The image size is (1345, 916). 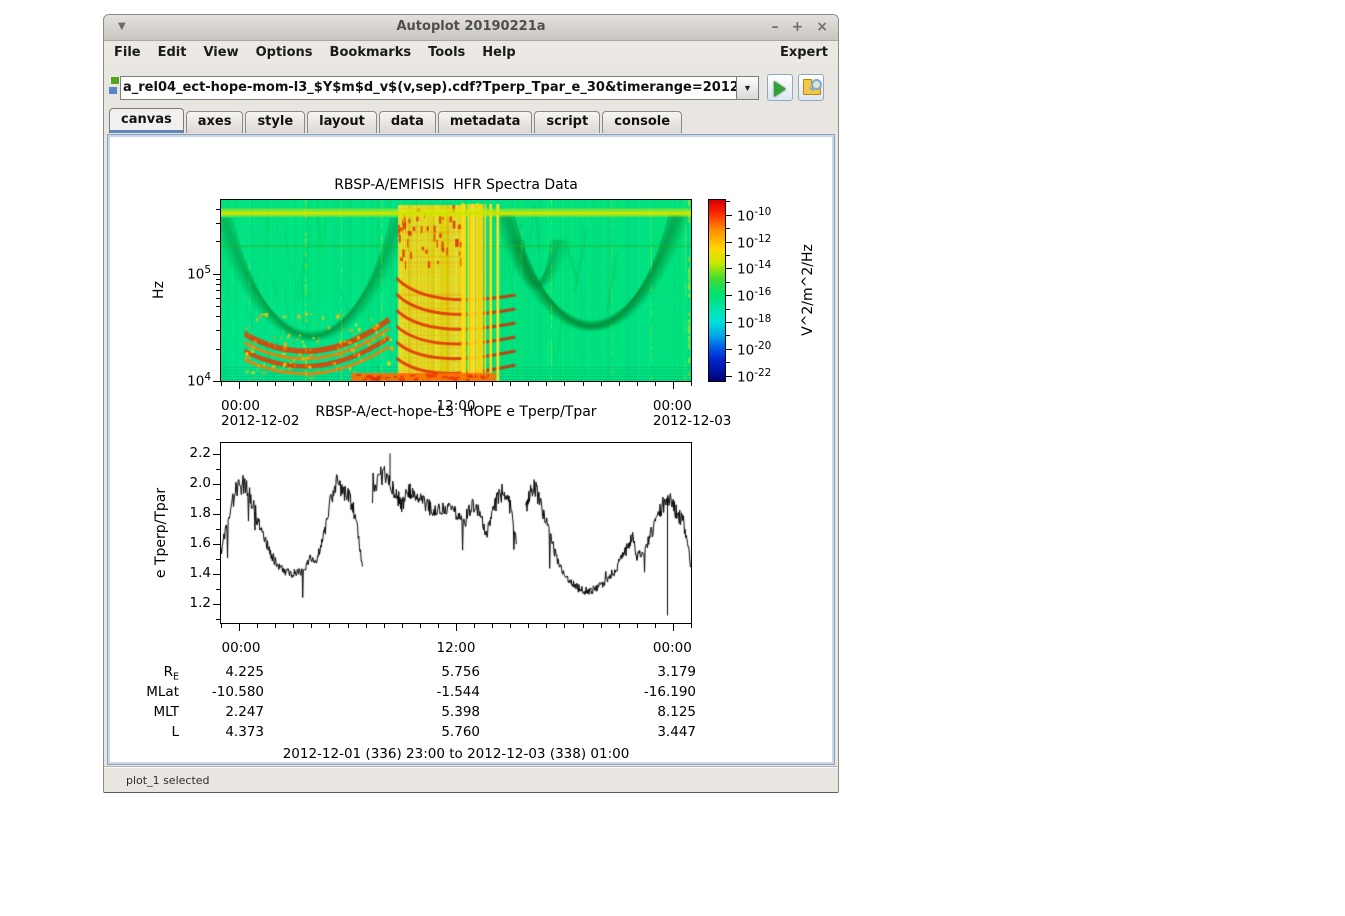 What do you see at coordinates (172, 52) in the screenshot?
I see `menu-edit: Edit` at bounding box center [172, 52].